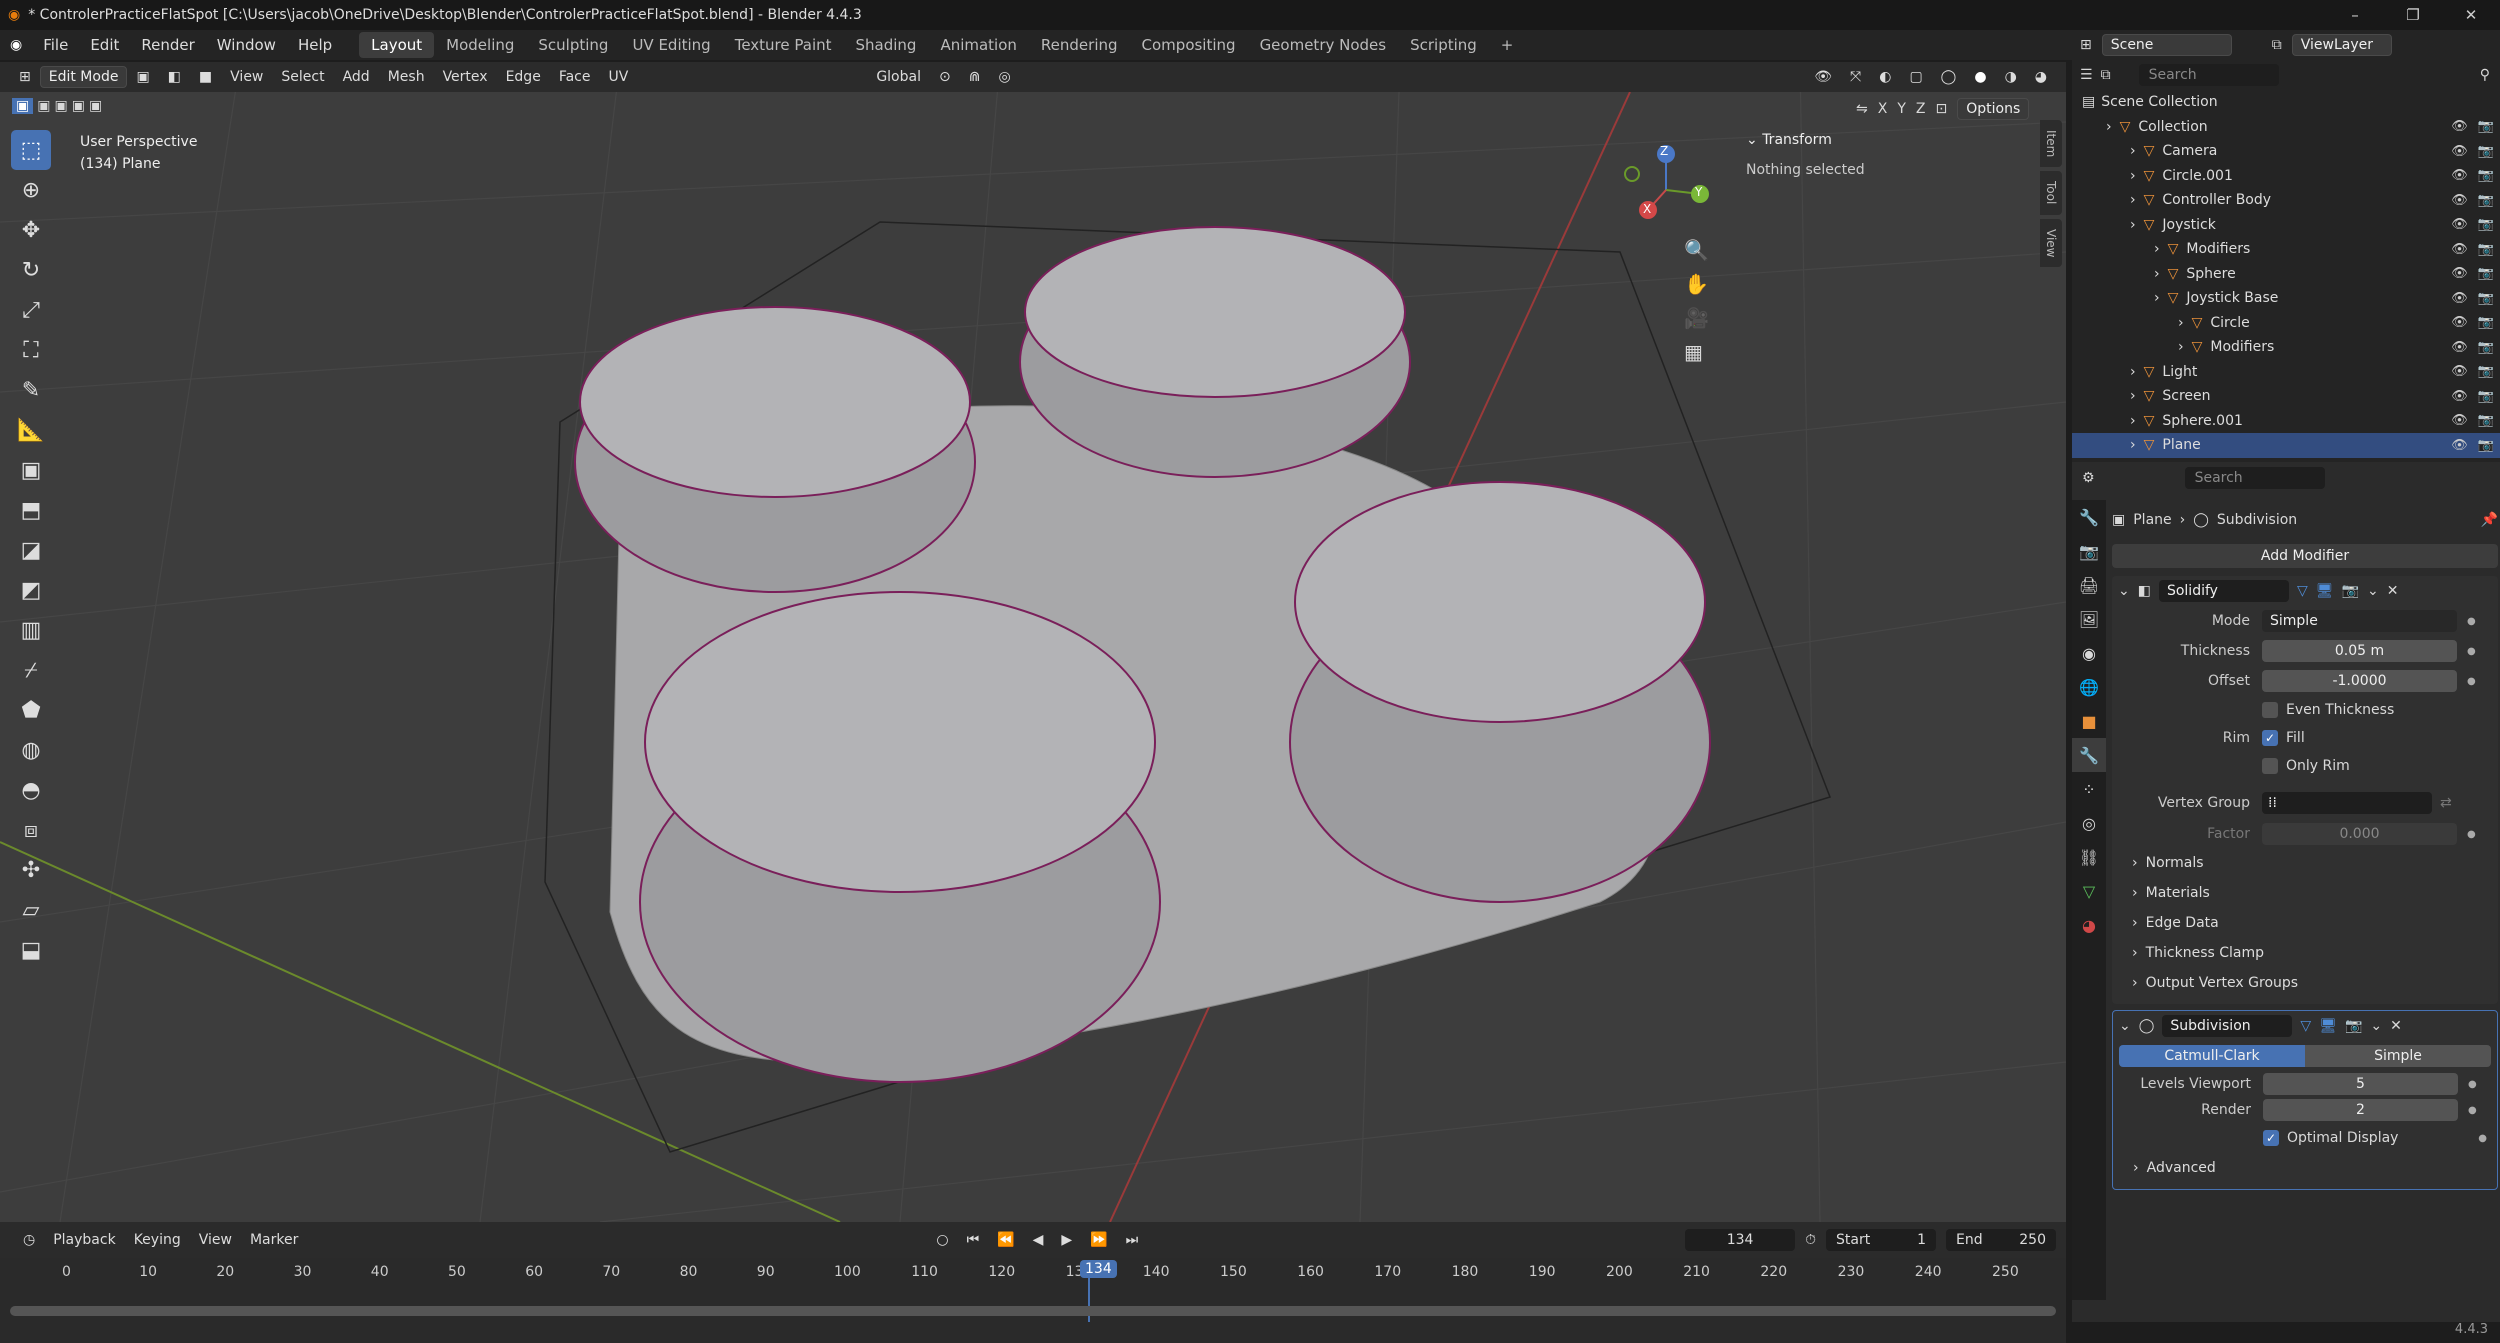 This screenshot has height=1343, width=2500. Describe the element at coordinates (2208, 75) in the screenshot. I see `outliner-search: Search` at that location.